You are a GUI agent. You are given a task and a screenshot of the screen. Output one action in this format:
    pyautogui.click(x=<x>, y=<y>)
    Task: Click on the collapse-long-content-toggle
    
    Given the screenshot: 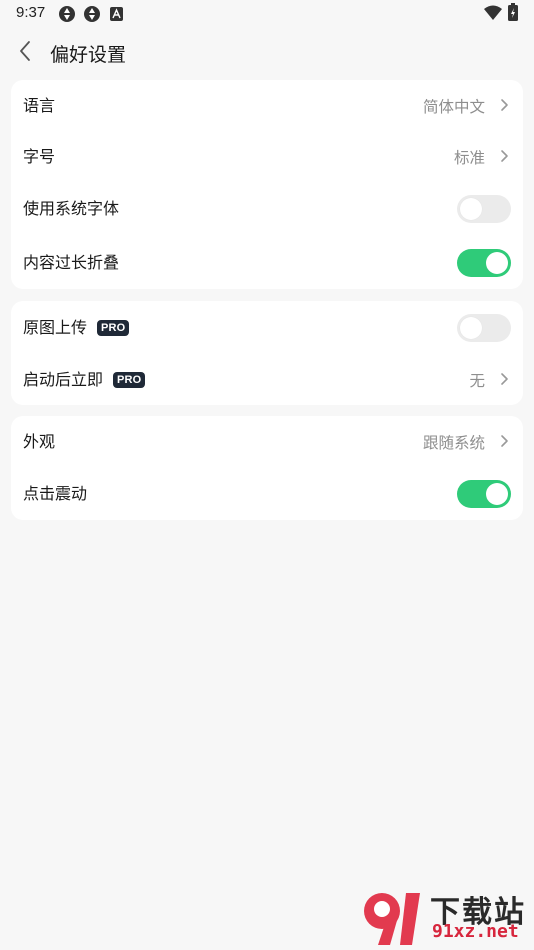 What is the action you would take?
    pyautogui.click(x=484, y=263)
    